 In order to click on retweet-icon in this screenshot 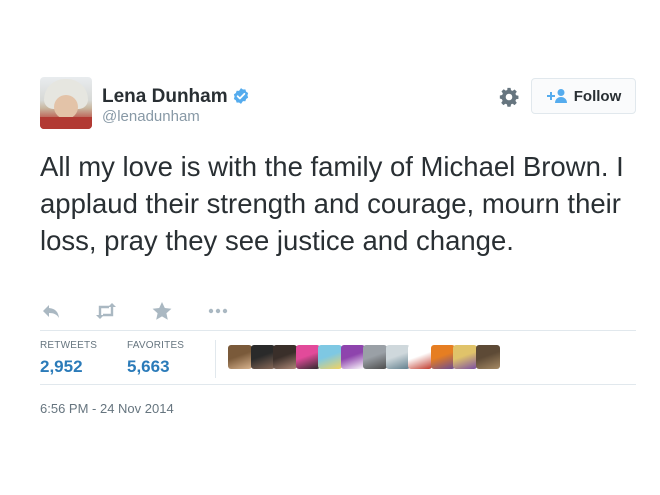, I will do `click(106, 311)`.